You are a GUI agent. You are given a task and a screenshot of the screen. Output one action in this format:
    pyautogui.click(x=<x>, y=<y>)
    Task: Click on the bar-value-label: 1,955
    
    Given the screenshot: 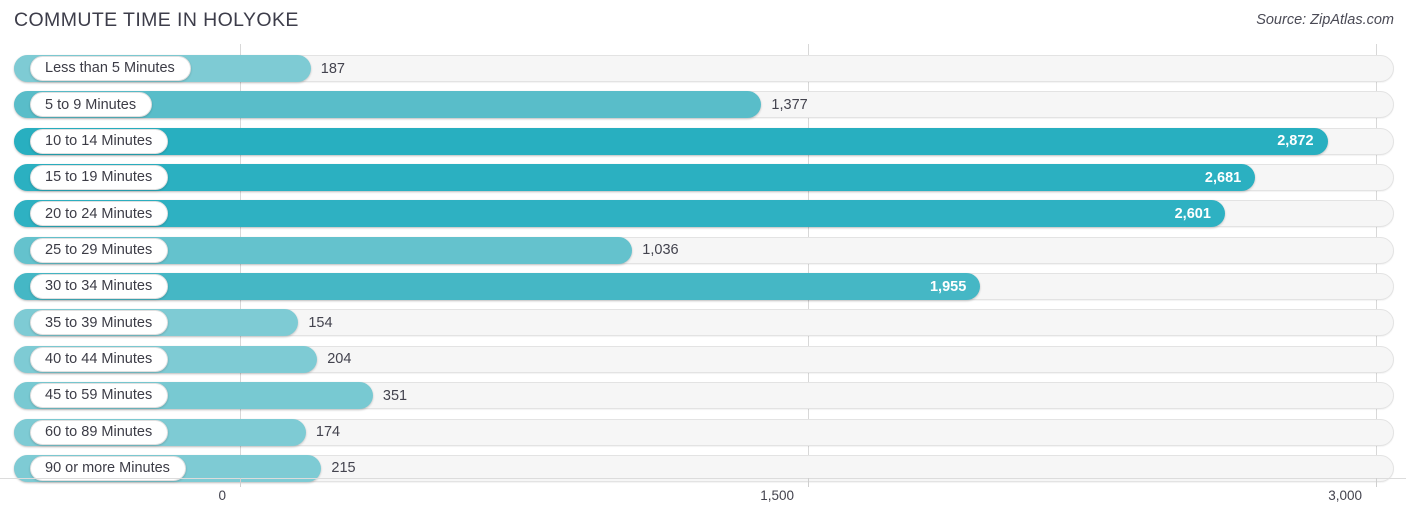 What is the action you would take?
    pyautogui.click(x=948, y=286)
    